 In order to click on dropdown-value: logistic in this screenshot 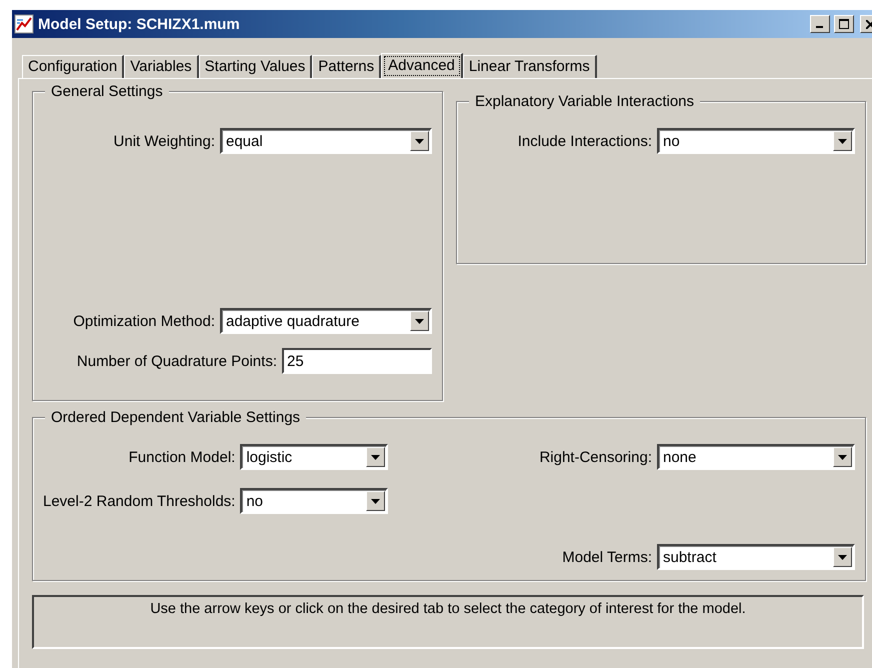, I will do `click(269, 457)`.